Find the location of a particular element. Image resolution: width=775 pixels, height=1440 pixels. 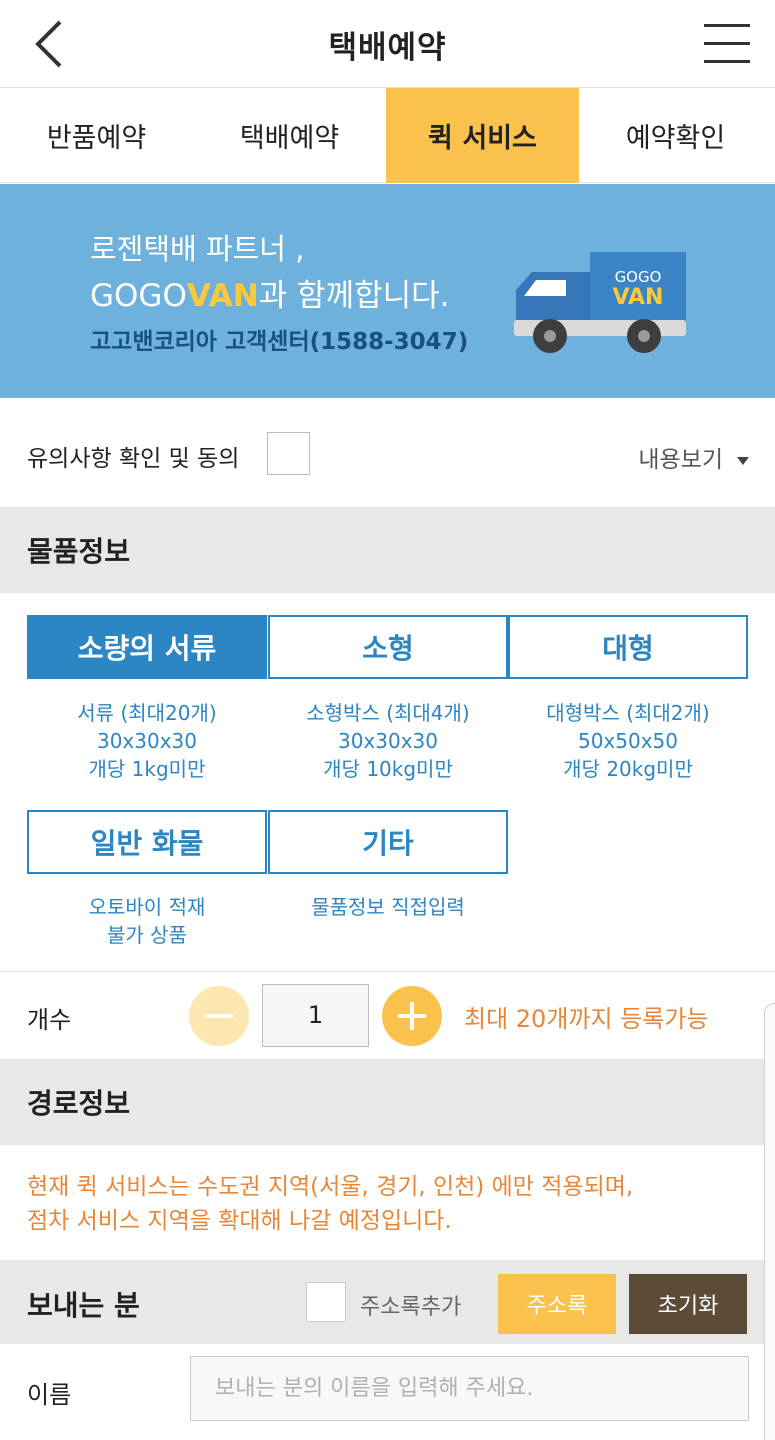

banner-brand-van: VAN is located at coordinates (222, 296).